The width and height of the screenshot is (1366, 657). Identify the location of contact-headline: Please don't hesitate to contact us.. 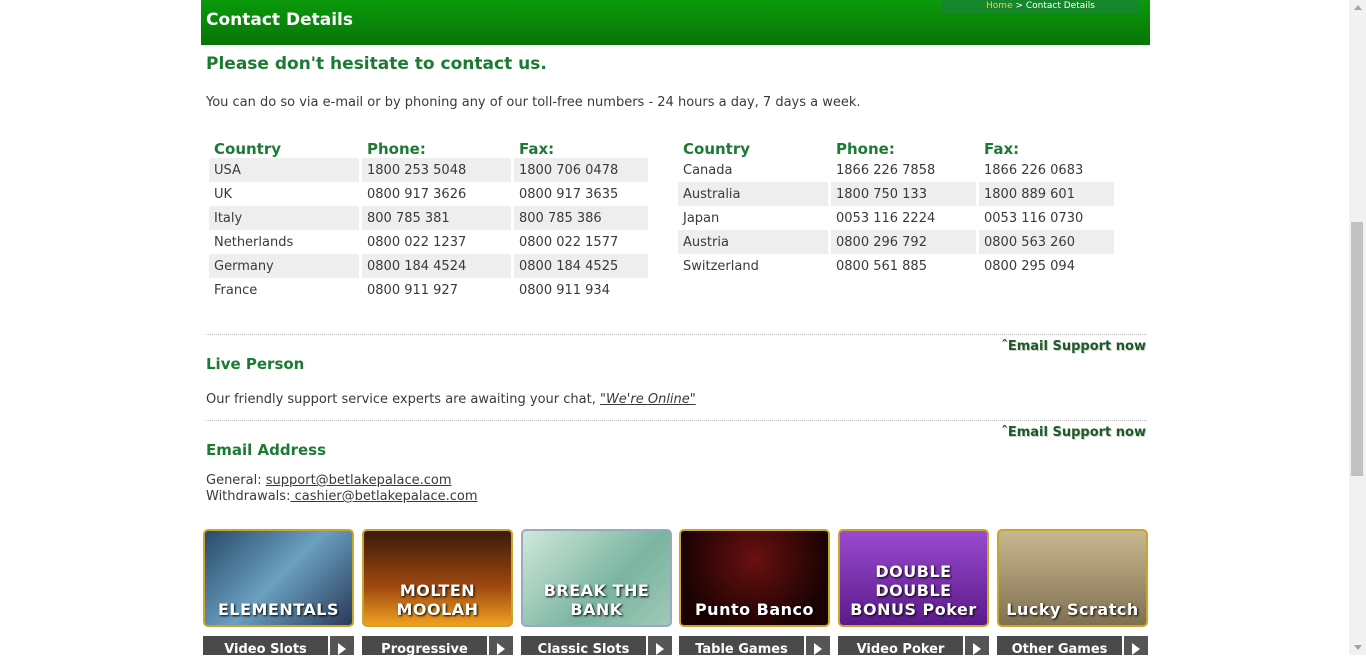
(376, 64).